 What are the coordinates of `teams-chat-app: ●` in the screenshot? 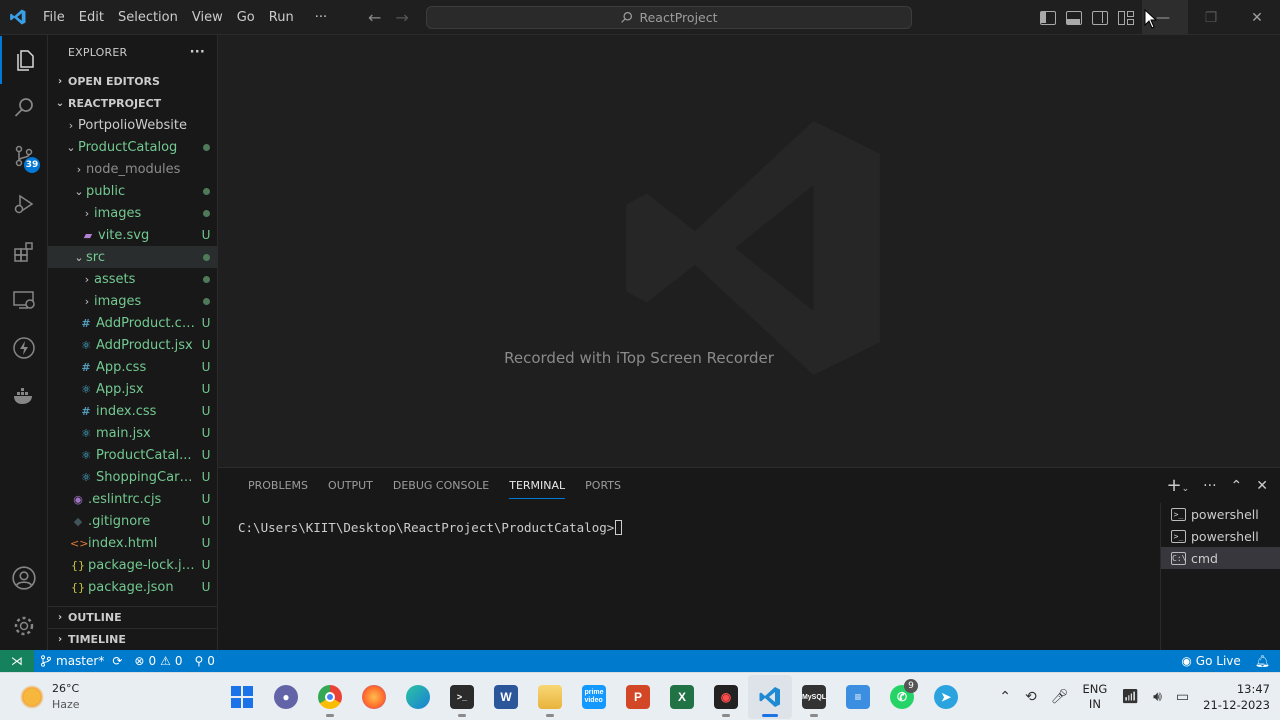 It's located at (286, 697).